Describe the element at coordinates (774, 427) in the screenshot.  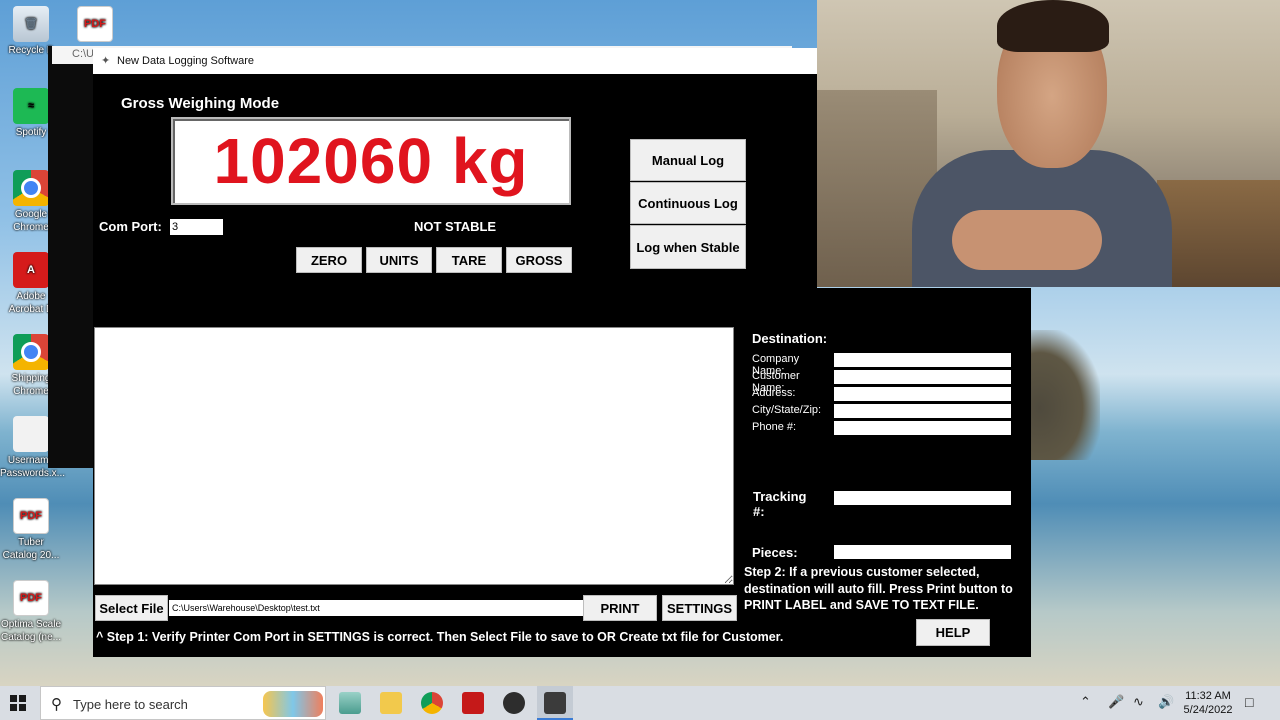
I see `phone-label: Phone #:` at that location.